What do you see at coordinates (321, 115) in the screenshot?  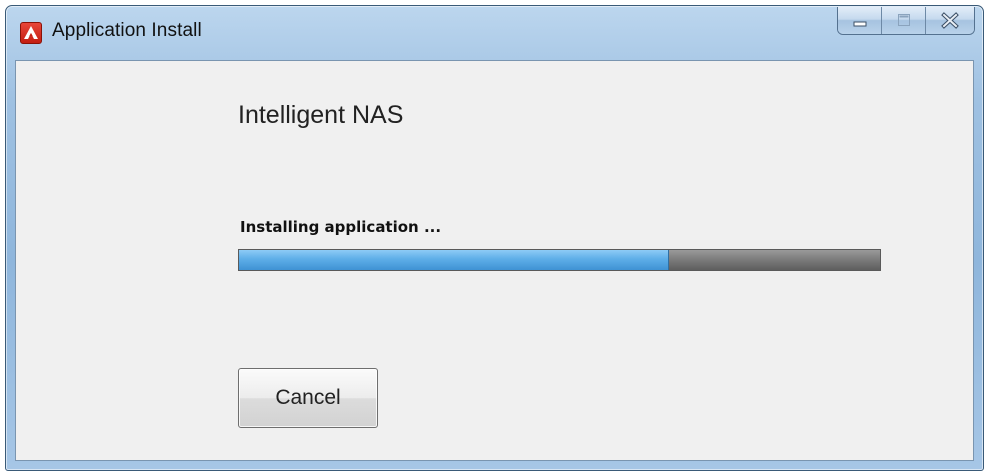 I see `app-name: Intelligent NAS` at bounding box center [321, 115].